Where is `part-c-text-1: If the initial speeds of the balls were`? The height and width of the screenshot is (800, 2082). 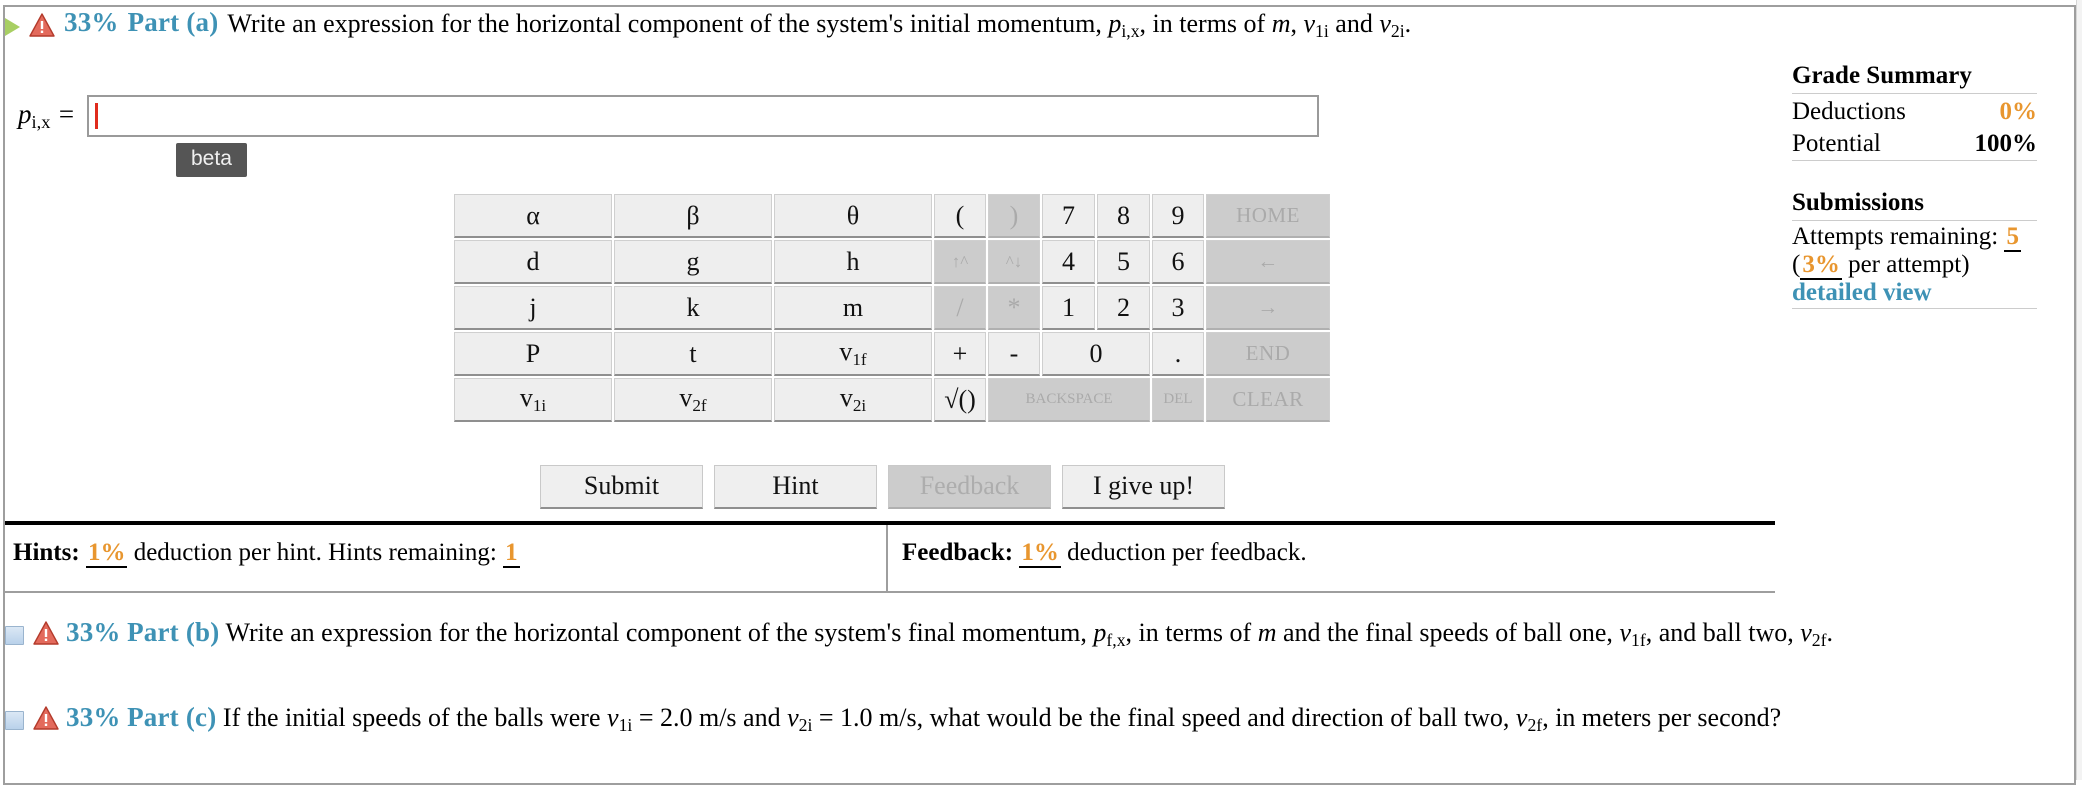
part-c-text-1: If the initial speeds of the balls were is located at coordinates (415, 717).